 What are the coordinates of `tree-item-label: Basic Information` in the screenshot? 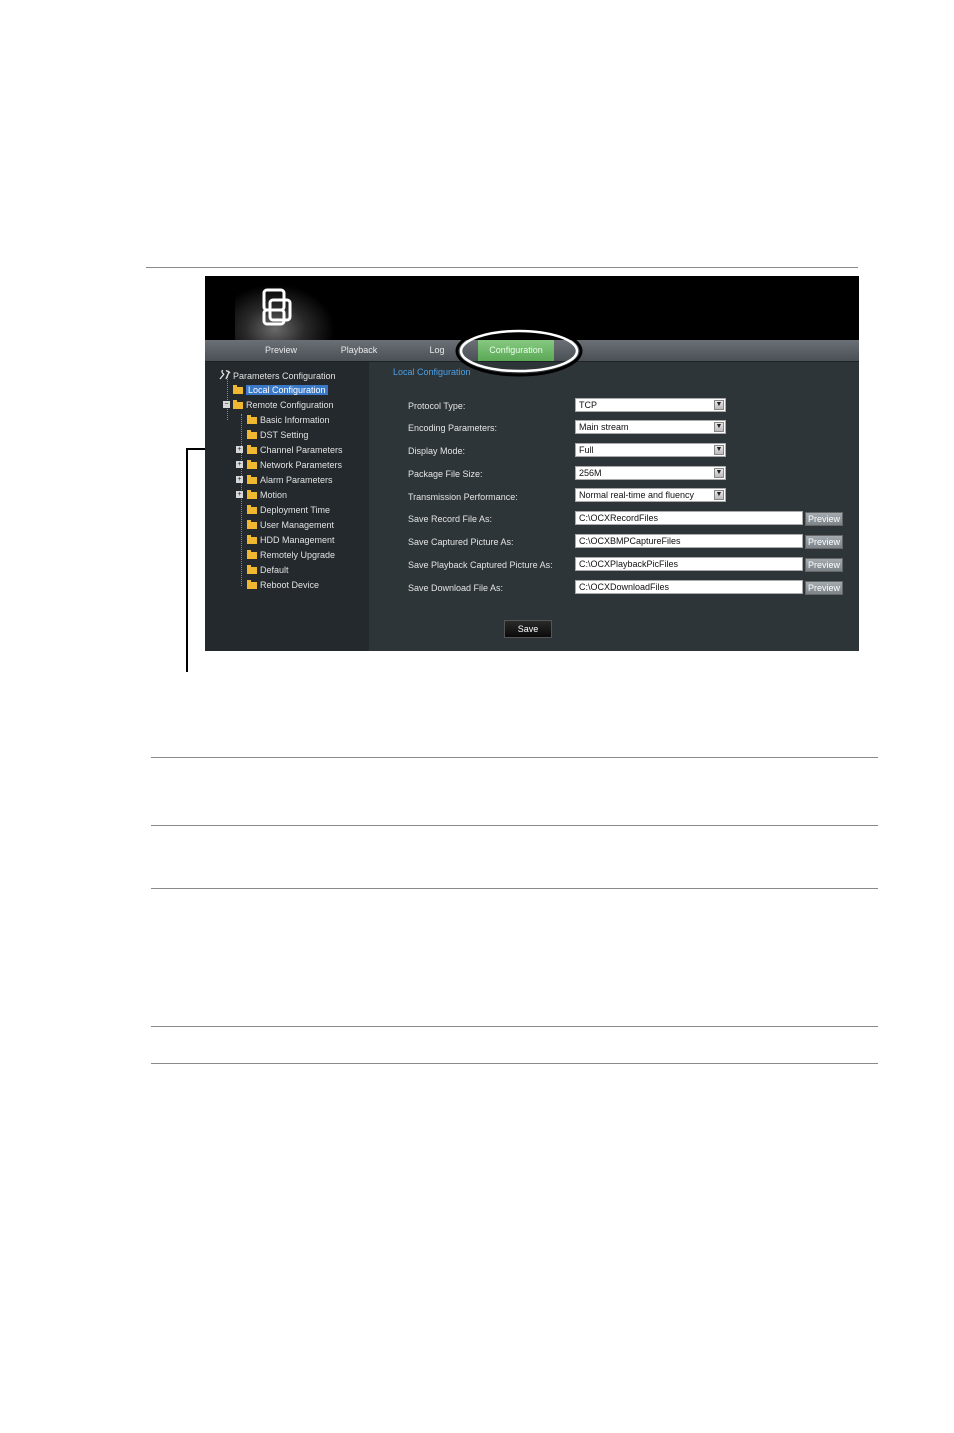 It's located at (295, 420).